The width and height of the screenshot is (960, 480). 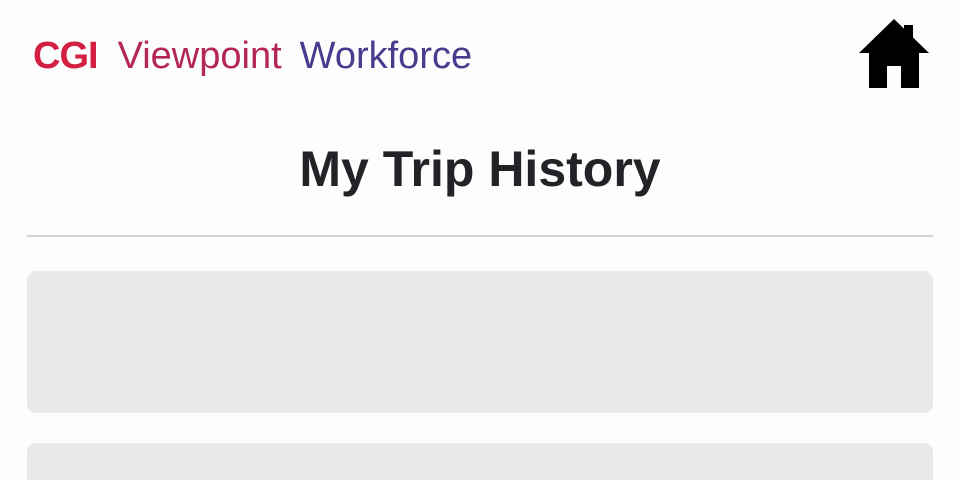 I want to click on logo-brand-text: CGI, so click(x=66, y=56).